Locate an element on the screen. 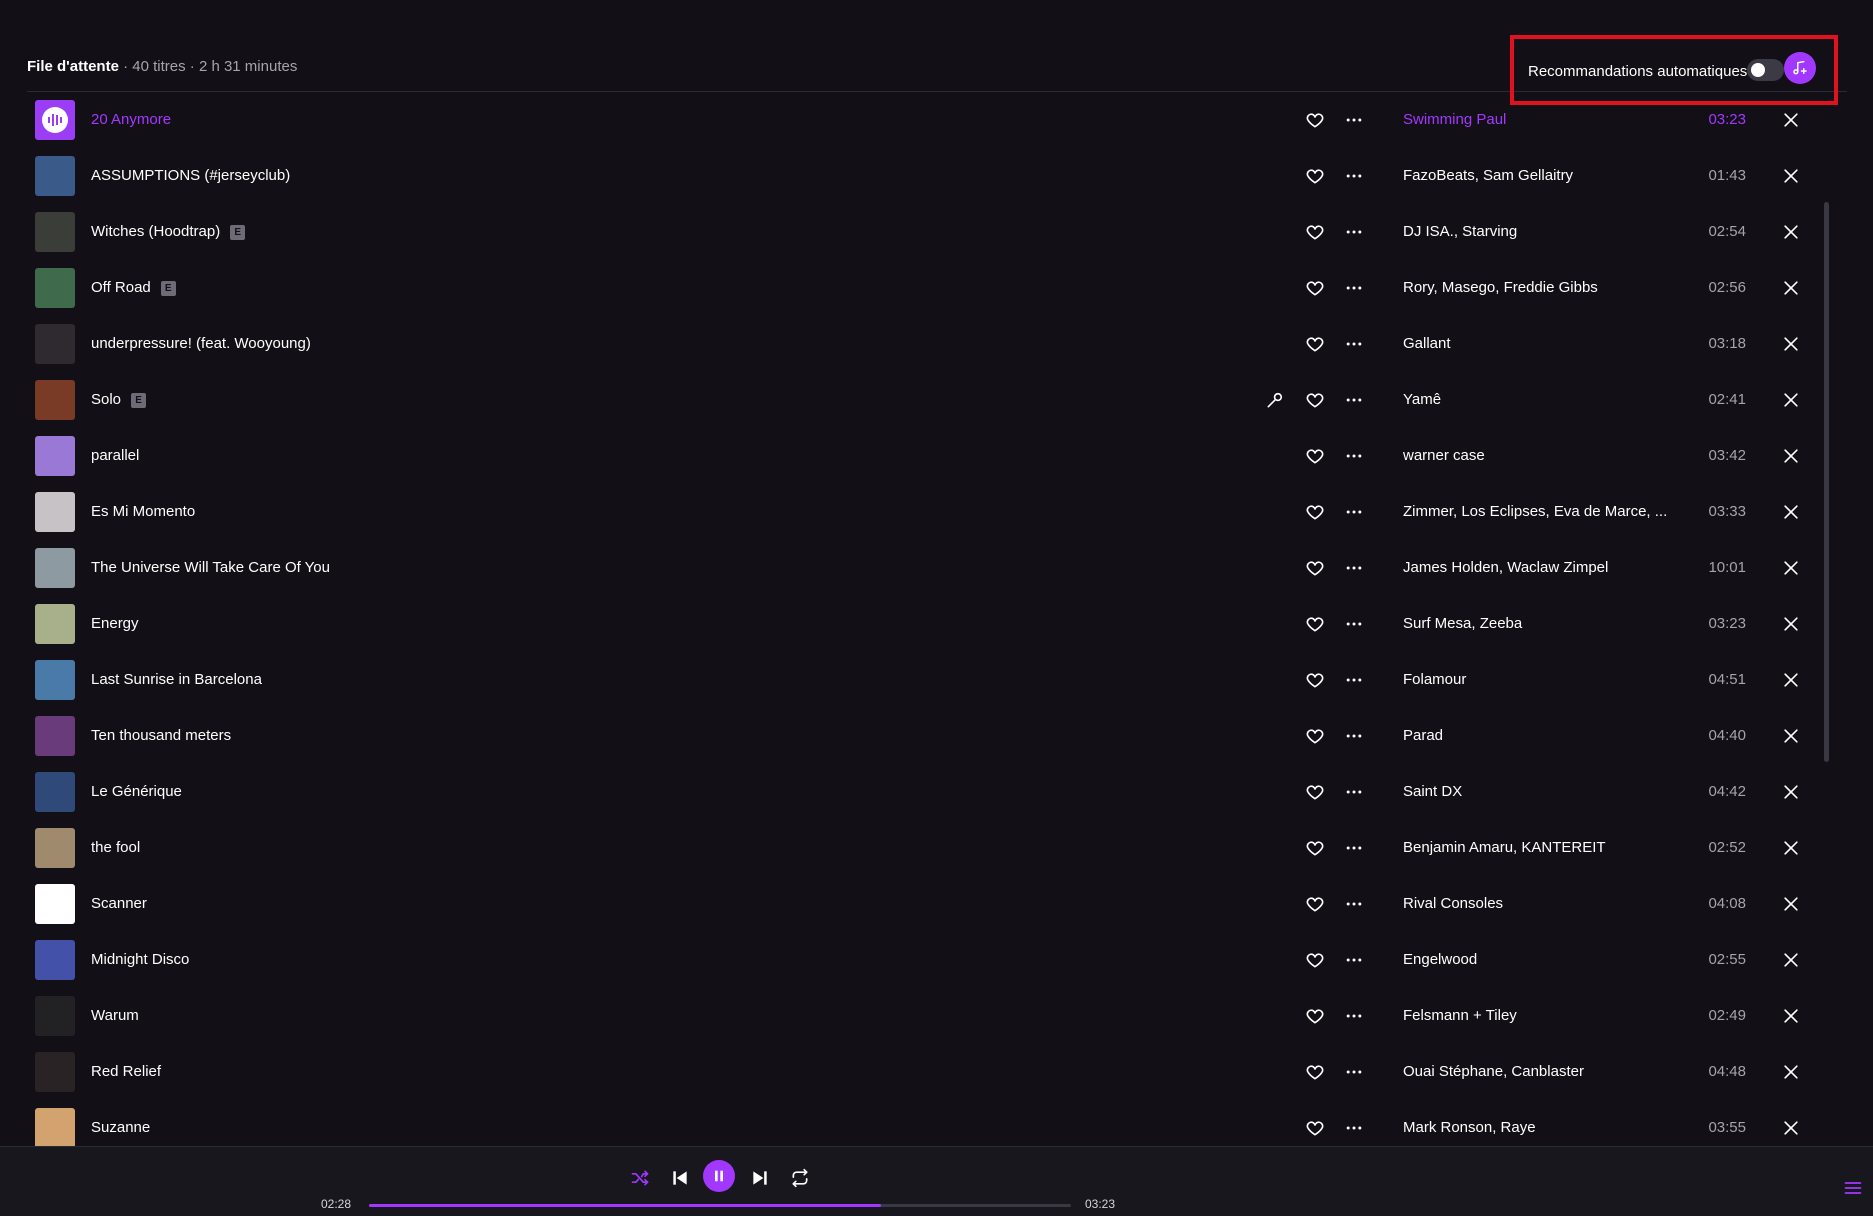 This screenshot has height=1216, width=1873. track-row: Ten thousand meters Parad 04:40 is located at coordinates (929, 736).